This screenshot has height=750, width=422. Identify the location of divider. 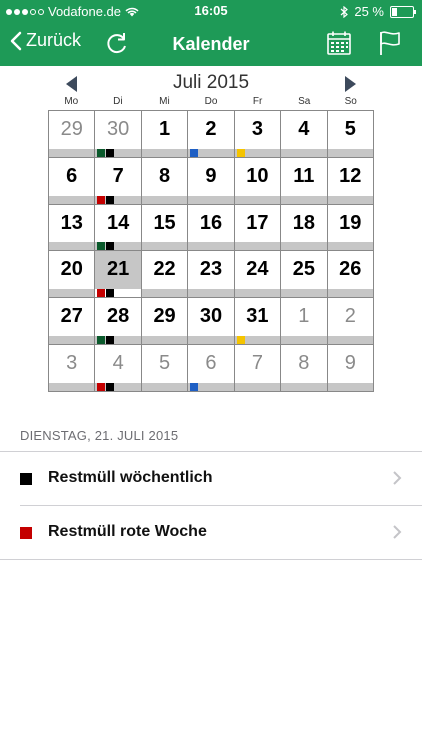
(211, 559).